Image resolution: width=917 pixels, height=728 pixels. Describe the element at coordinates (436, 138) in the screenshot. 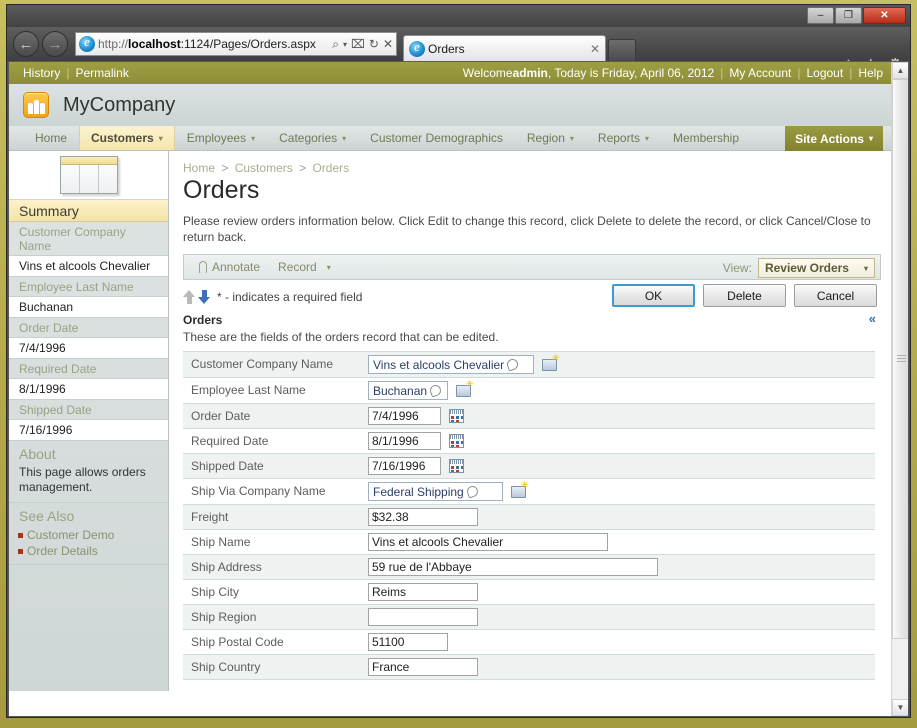

I see `menu-item-customer-demographics: Customer Demographics` at that location.